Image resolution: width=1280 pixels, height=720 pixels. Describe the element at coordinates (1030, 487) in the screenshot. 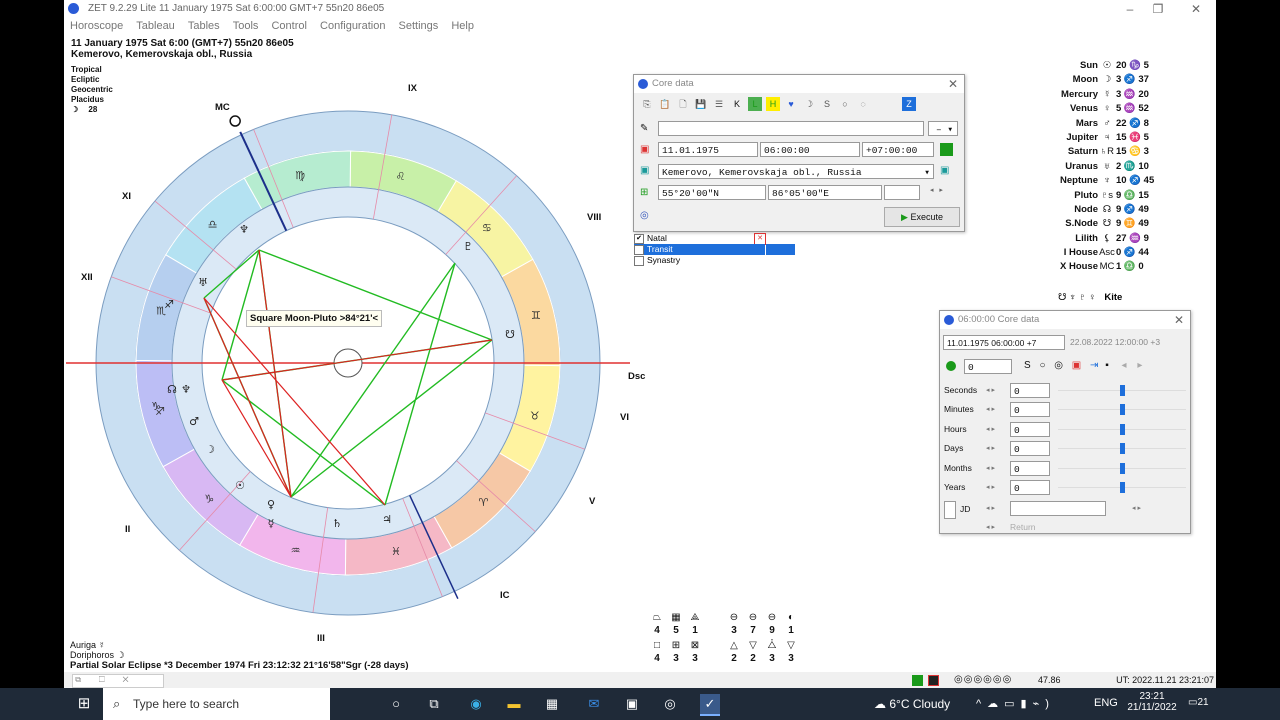

I see `step-input-5: 0` at that location.